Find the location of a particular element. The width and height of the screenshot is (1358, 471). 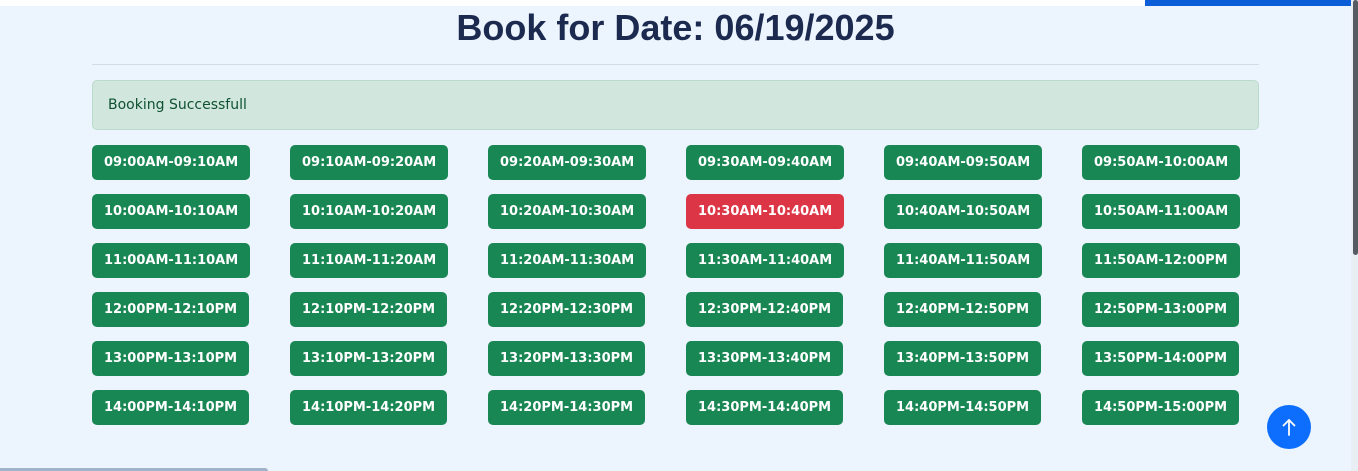

time-slot-button: 14:00PM-14:10PM is located at coordinates (171, 407).